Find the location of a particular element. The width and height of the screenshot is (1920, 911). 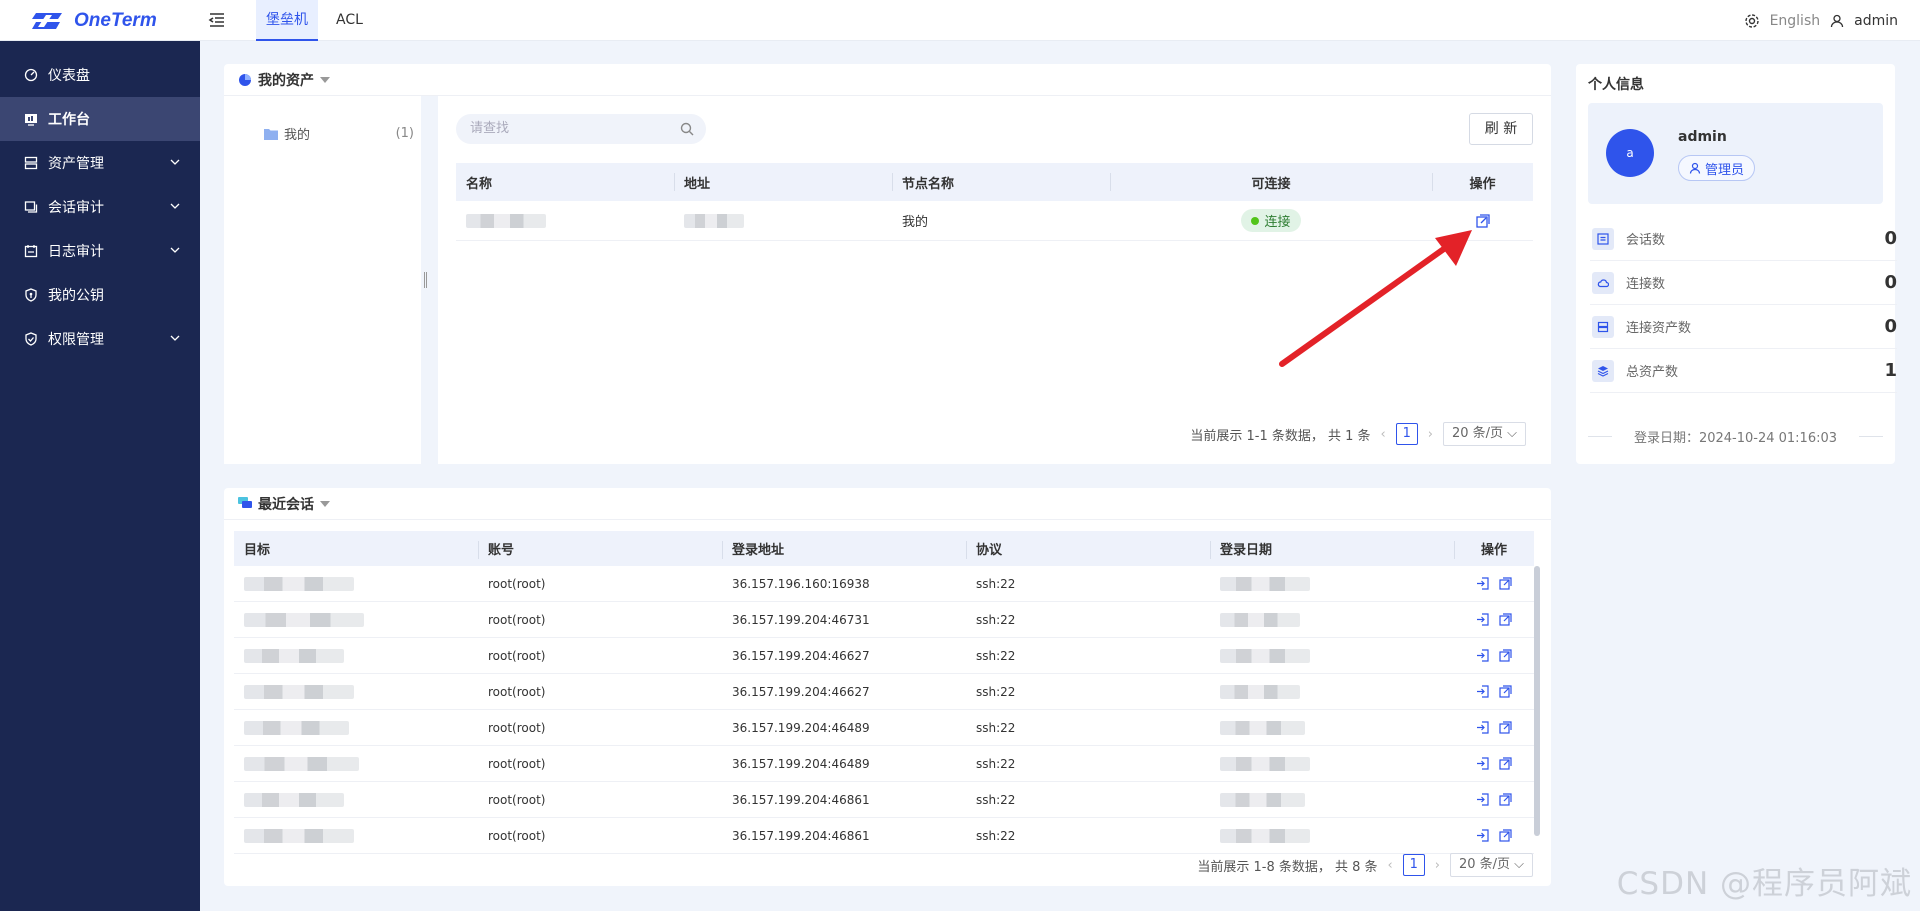

search-icon is located at coordinates (687, 129).